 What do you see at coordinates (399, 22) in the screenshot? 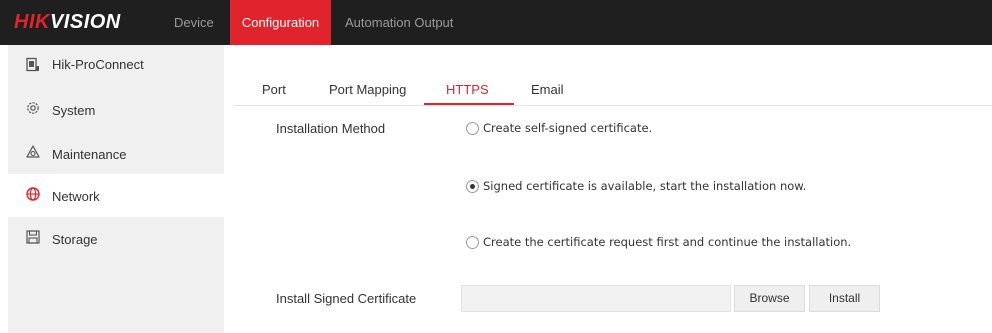
I see `nav-automation-output: Automation Output` at bounding box center [399, 22].